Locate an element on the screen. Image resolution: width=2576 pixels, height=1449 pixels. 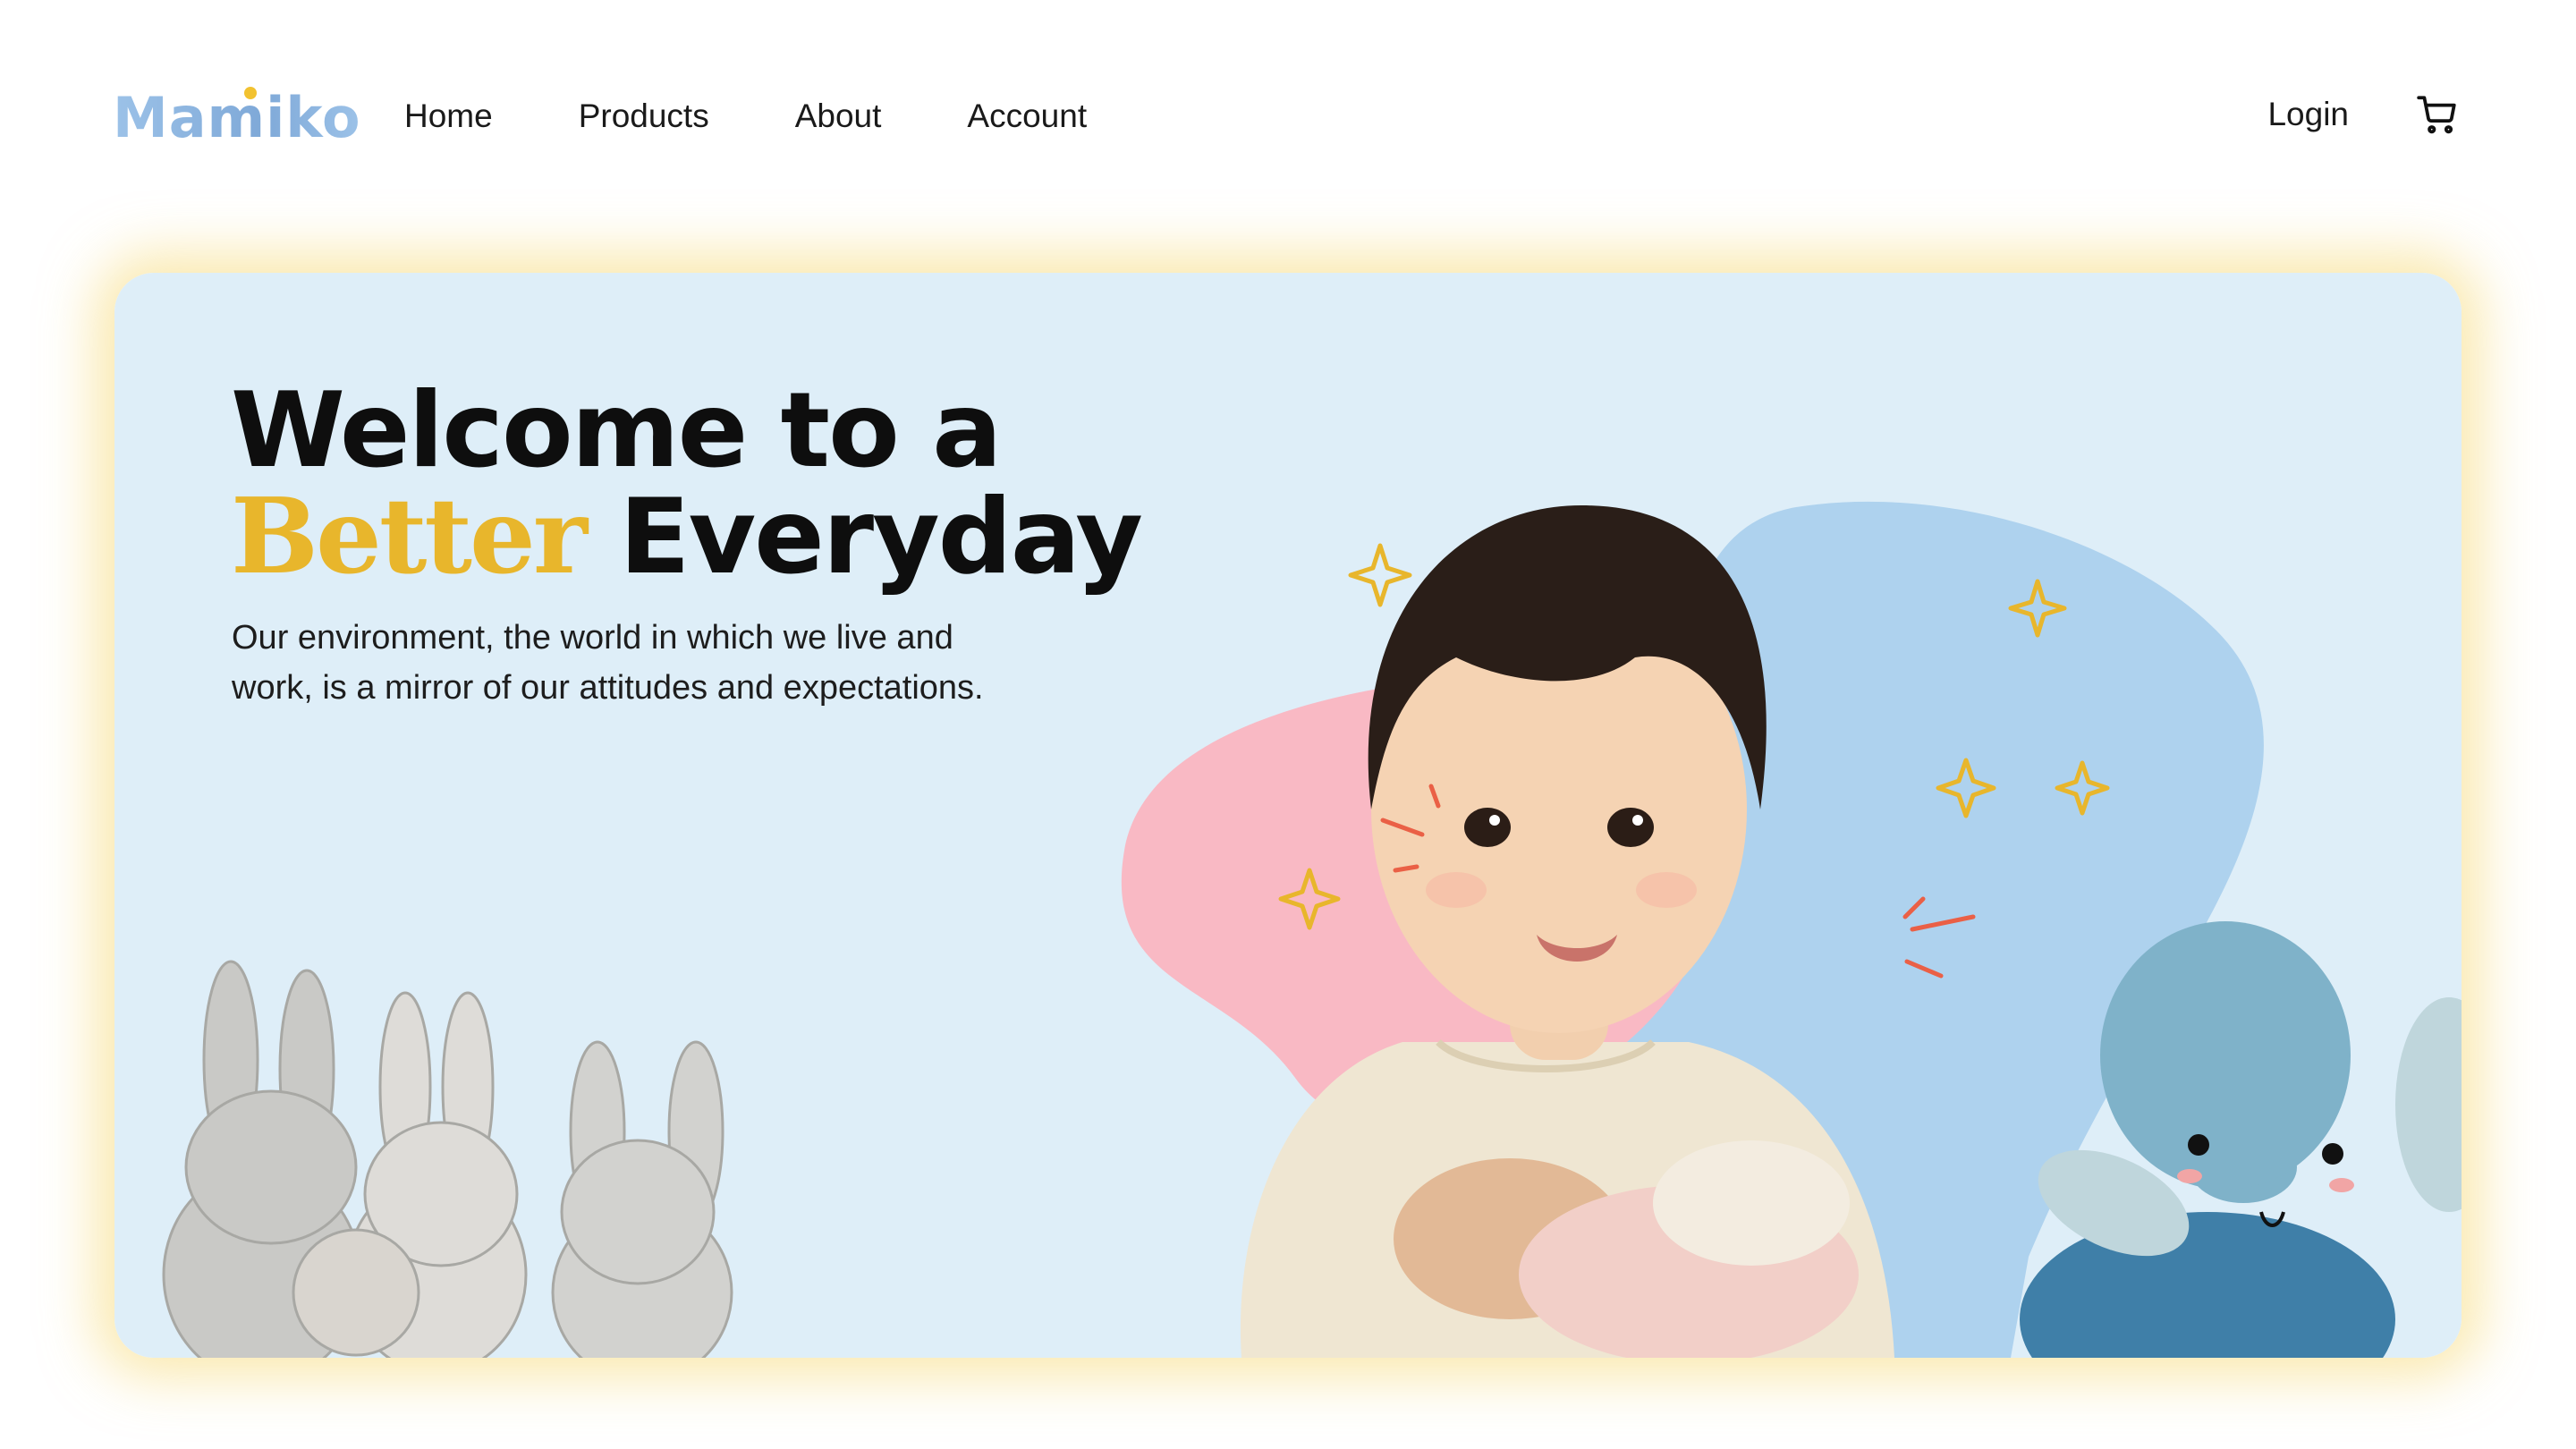
cart-icon is located at coordinates (2437, 114).